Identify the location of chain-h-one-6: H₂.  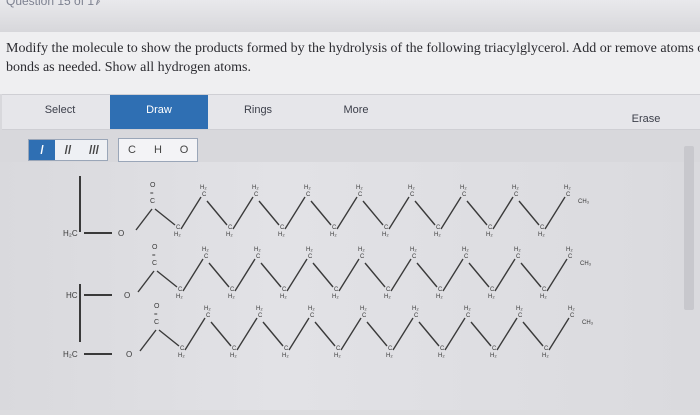
(333, 235).